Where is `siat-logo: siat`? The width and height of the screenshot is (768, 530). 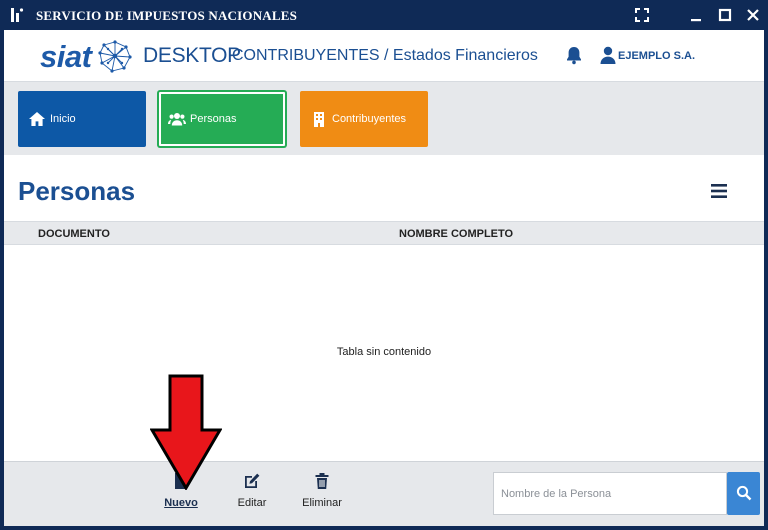
siat-logo: siat is located at coordinates (90, 56).